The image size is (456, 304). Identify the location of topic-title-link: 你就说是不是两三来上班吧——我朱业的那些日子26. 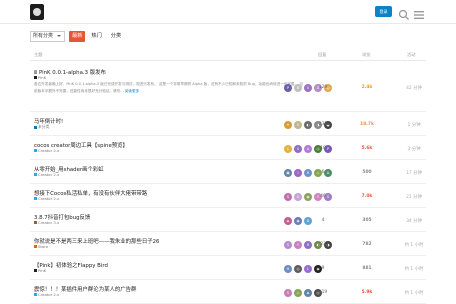
(96, 241).